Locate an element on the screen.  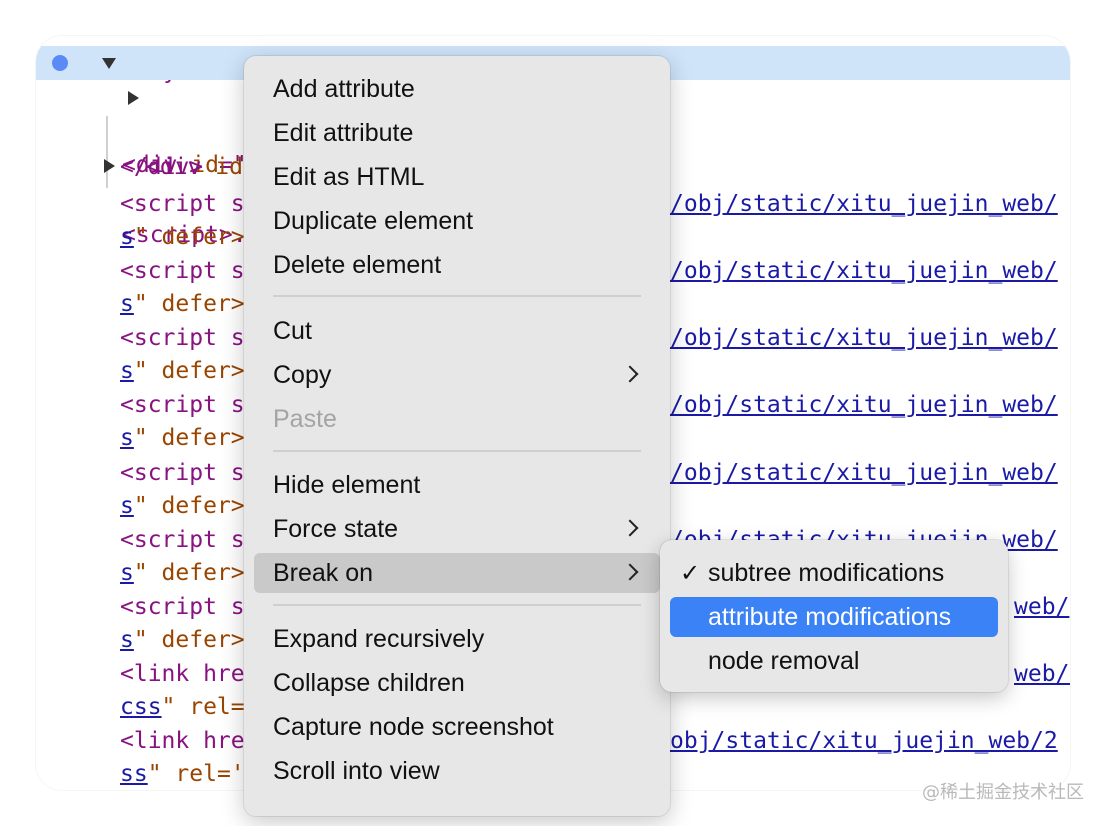
menu-item-edit-as-html: Edit as HTML is located at coordinates (457, 177).